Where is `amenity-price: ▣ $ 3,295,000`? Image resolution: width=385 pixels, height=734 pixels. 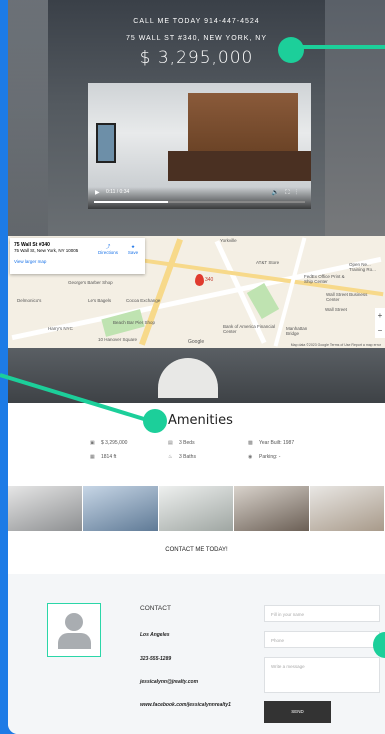 amenity-price: ▣ $ 3,295,000 is located at coordinates (108, 443).